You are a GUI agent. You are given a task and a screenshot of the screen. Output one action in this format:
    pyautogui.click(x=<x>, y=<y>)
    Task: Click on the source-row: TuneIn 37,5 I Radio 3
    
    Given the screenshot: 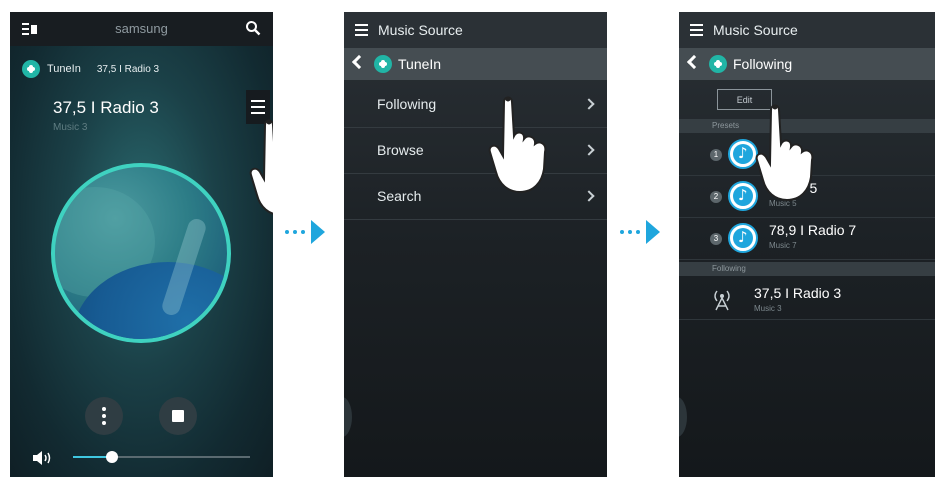 What is the action you would take?
    pyautogui.click(x=90, y=69)
    